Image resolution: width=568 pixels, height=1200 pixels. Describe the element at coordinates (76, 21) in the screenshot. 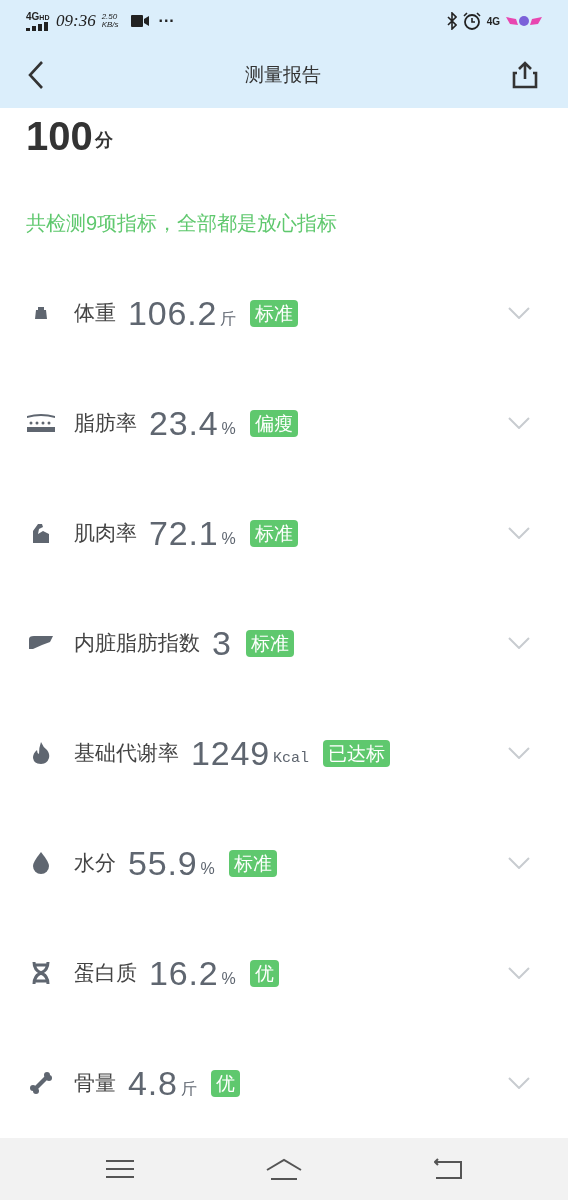

I see `status-time: 09:36` at that location.